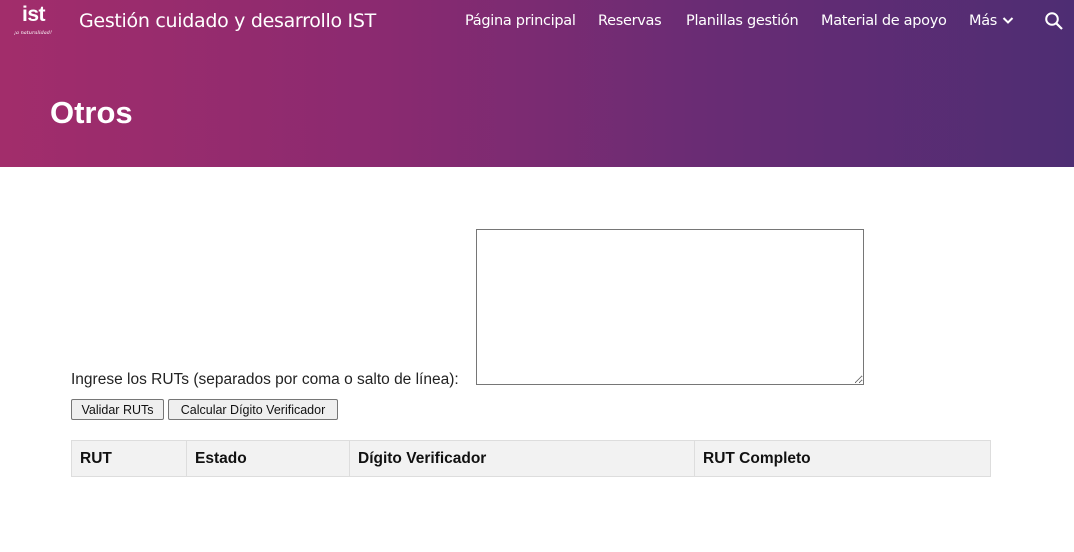 This screenshot has height=552, width=1074. What do you see at coordinates (522, 458) in the screenshot?
I see `column-header-digito: Dígito Verificador` at bounding box center [522, 458].